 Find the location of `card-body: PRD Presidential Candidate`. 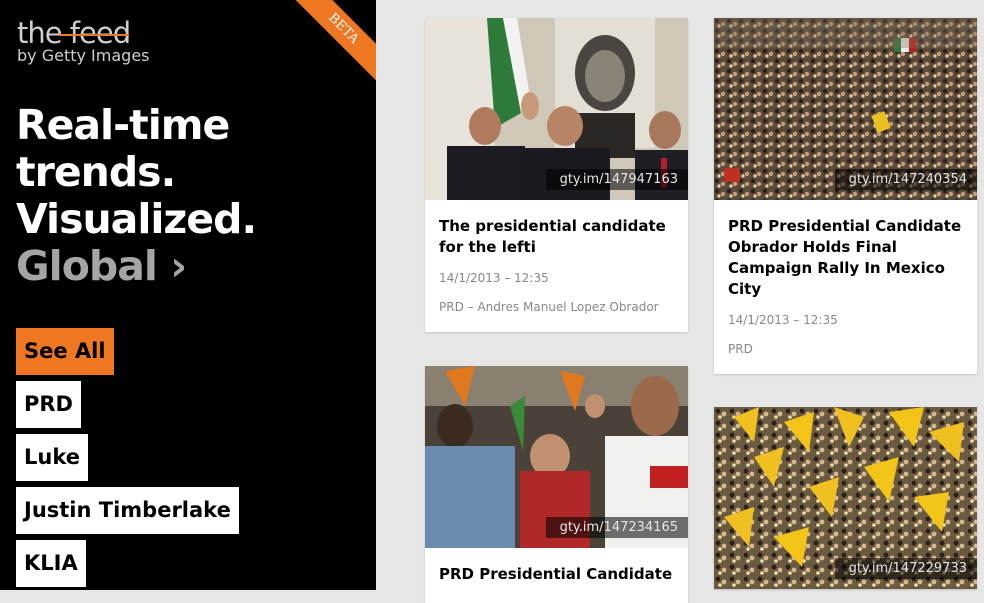

card-body: PRD Presidential Candidate is located at coordinates (556, 575).